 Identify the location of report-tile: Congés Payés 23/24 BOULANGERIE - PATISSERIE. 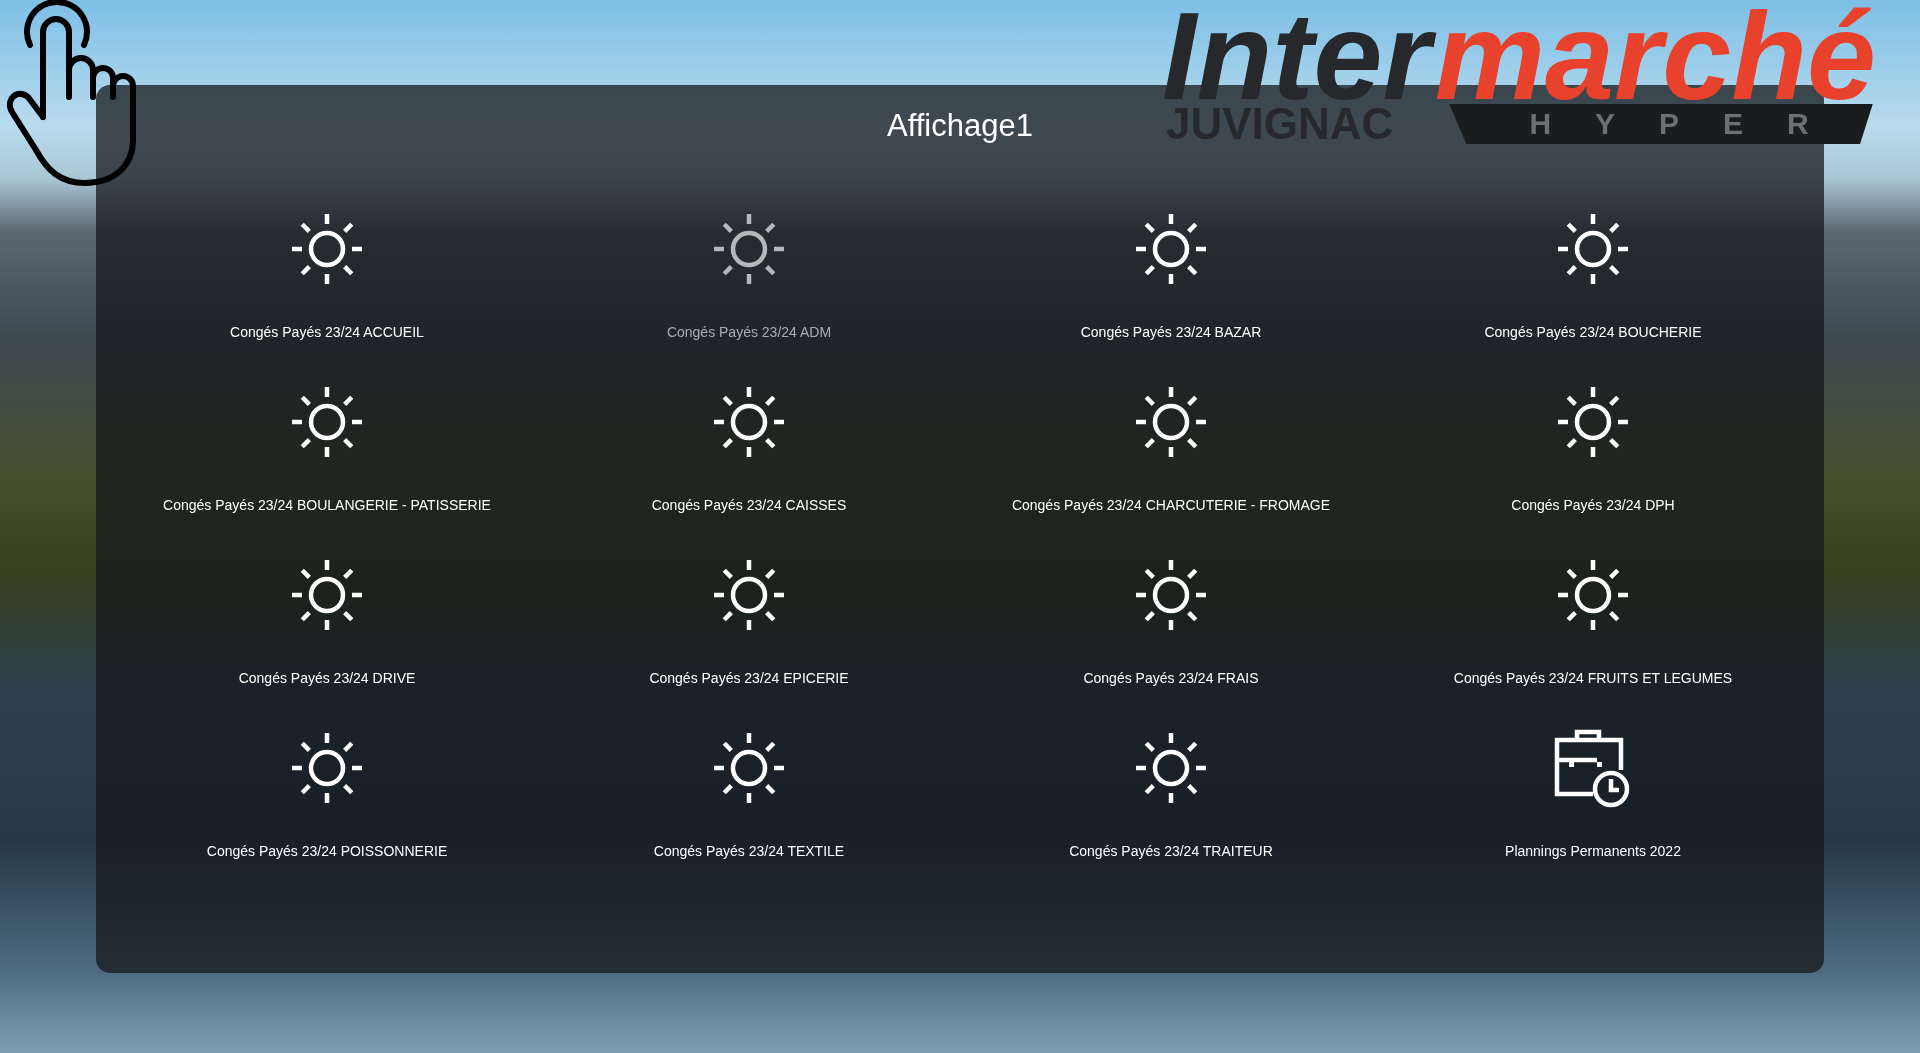
(327, 449).